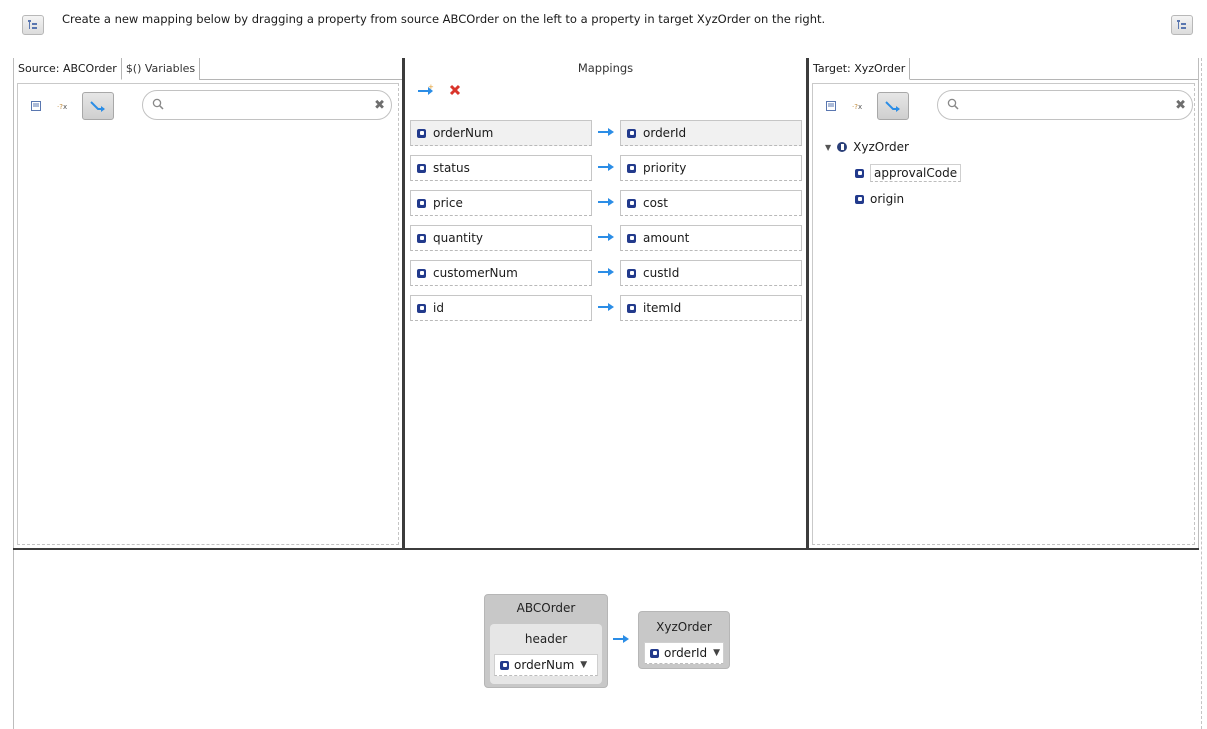 The height and width of the screenshot is (729, 1207). I want to click on source-subnode: header orderNum ▼, so click(546, 654).